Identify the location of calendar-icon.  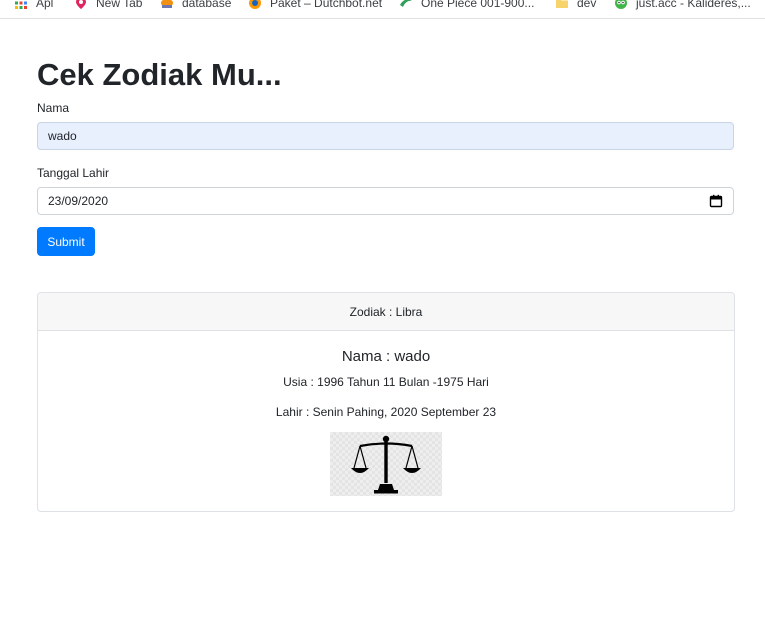
(716, 201).